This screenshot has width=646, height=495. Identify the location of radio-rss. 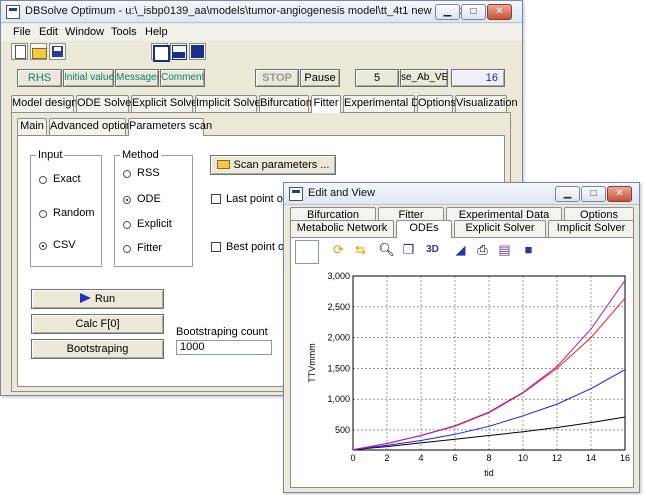
(127, 174).